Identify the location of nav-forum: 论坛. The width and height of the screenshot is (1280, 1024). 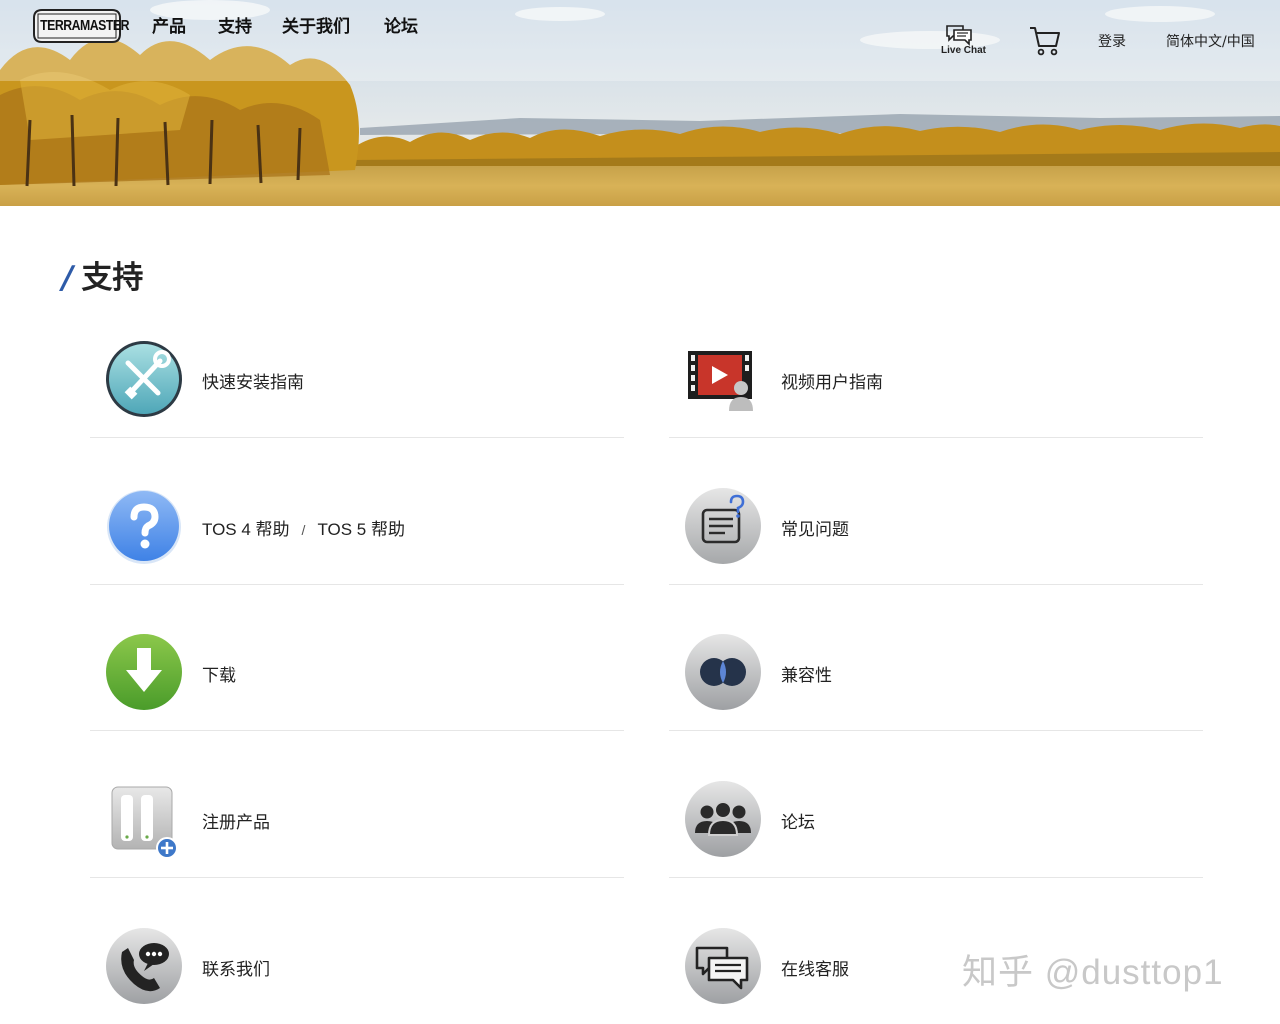
(401, 24).